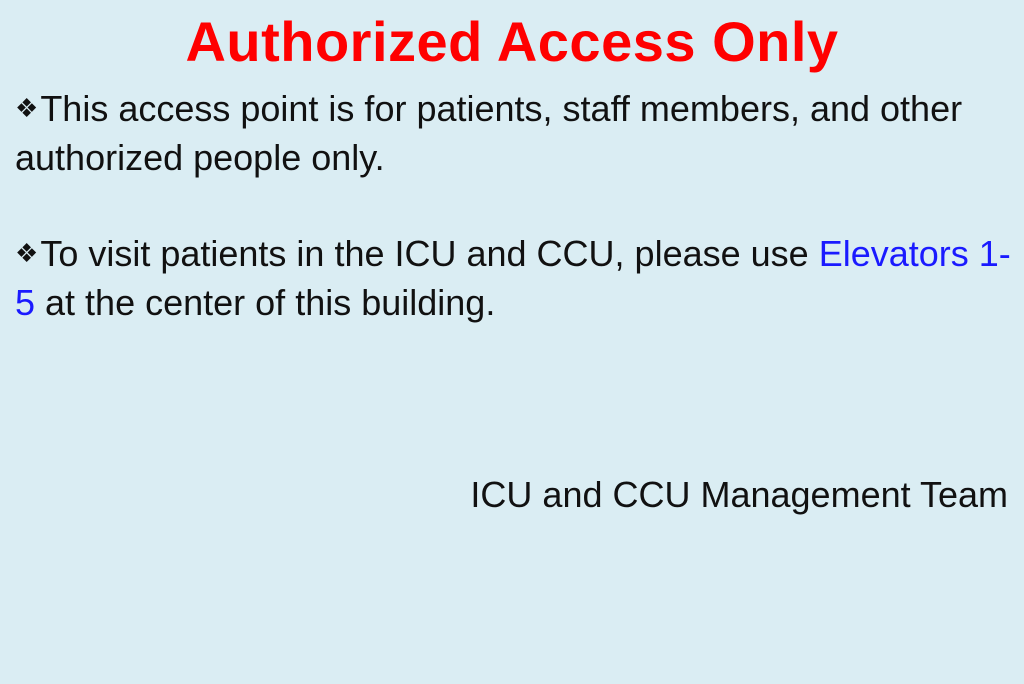 This screenshot has height=684, width=1024. Describe the element at coordinates (512, 41) in the screenshot. I see `sign-title: Authorized Access Only` at that location.